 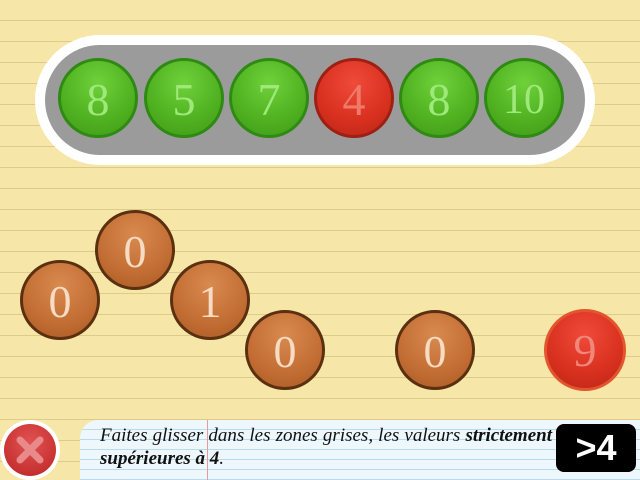 I want to click on close-button, so click(x=30, y=450).